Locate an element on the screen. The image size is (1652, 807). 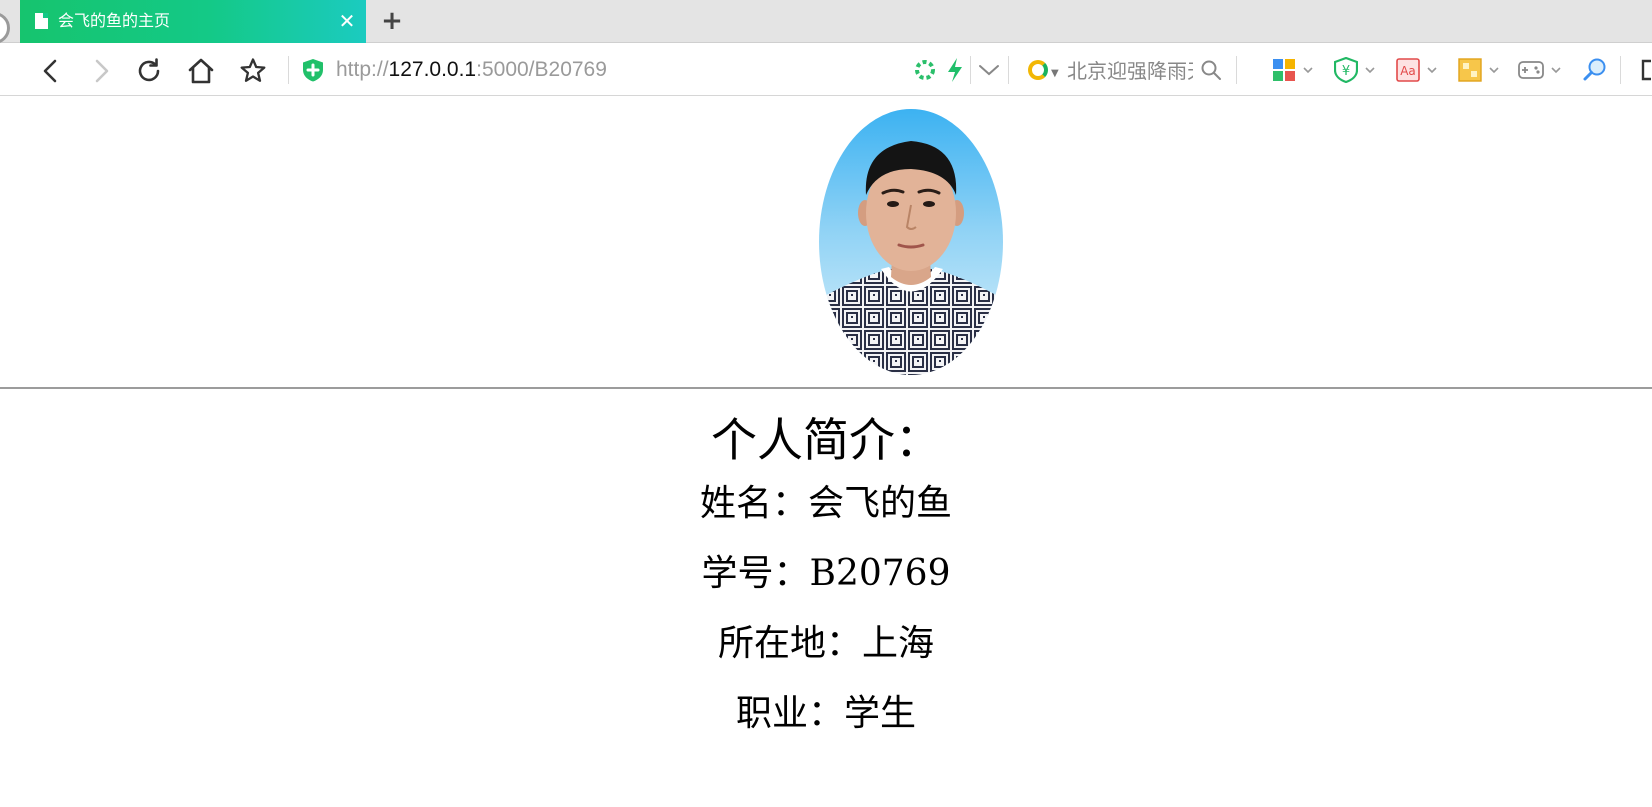
person-portrait is located at coordinates (911, 258).